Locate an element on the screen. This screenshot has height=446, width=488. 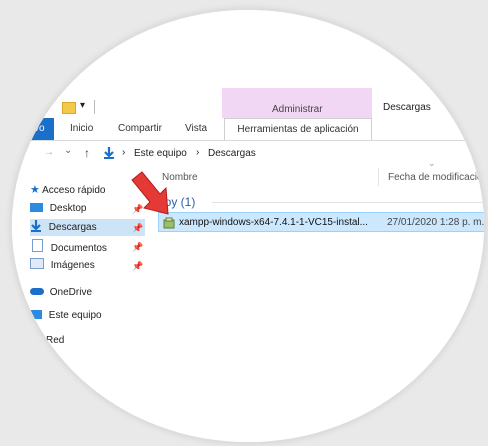
nav-network: Red is located at coordinates (55, 341).